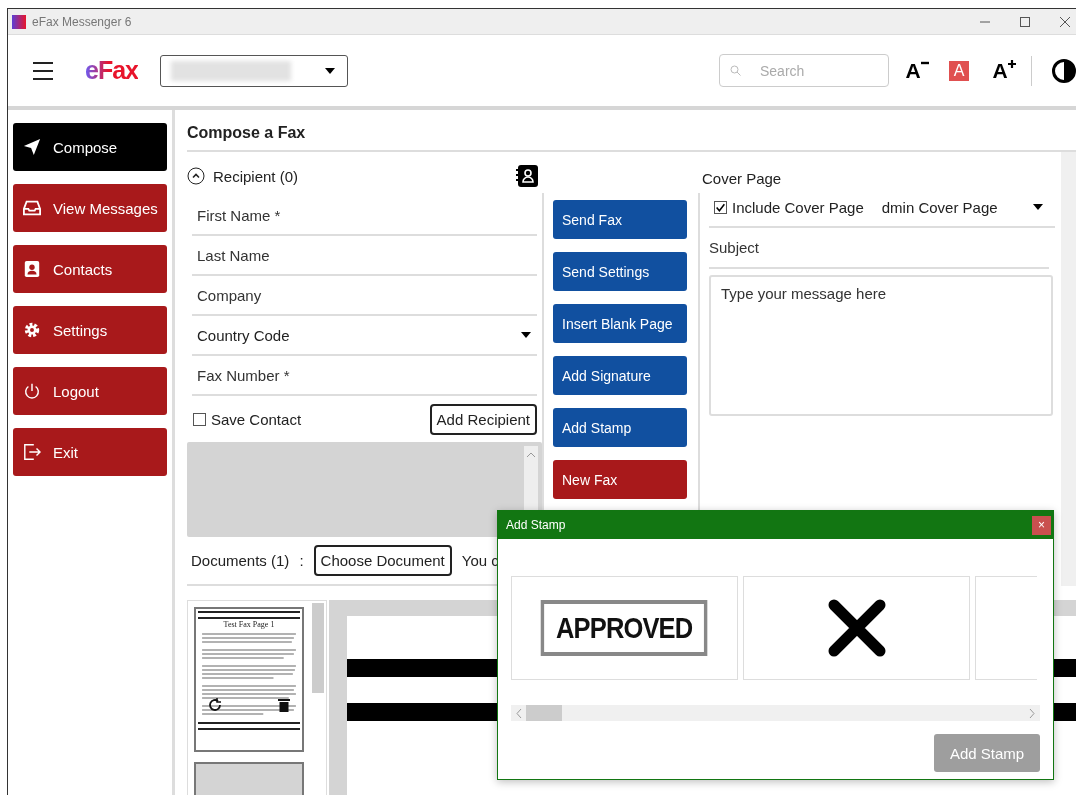 Image resolution: width=1076 pixels, height=795 pixels. What do you see at coordinates (804, 70) in the screenshot?
I see `search-field: Search` at bounding box center [804, 70].